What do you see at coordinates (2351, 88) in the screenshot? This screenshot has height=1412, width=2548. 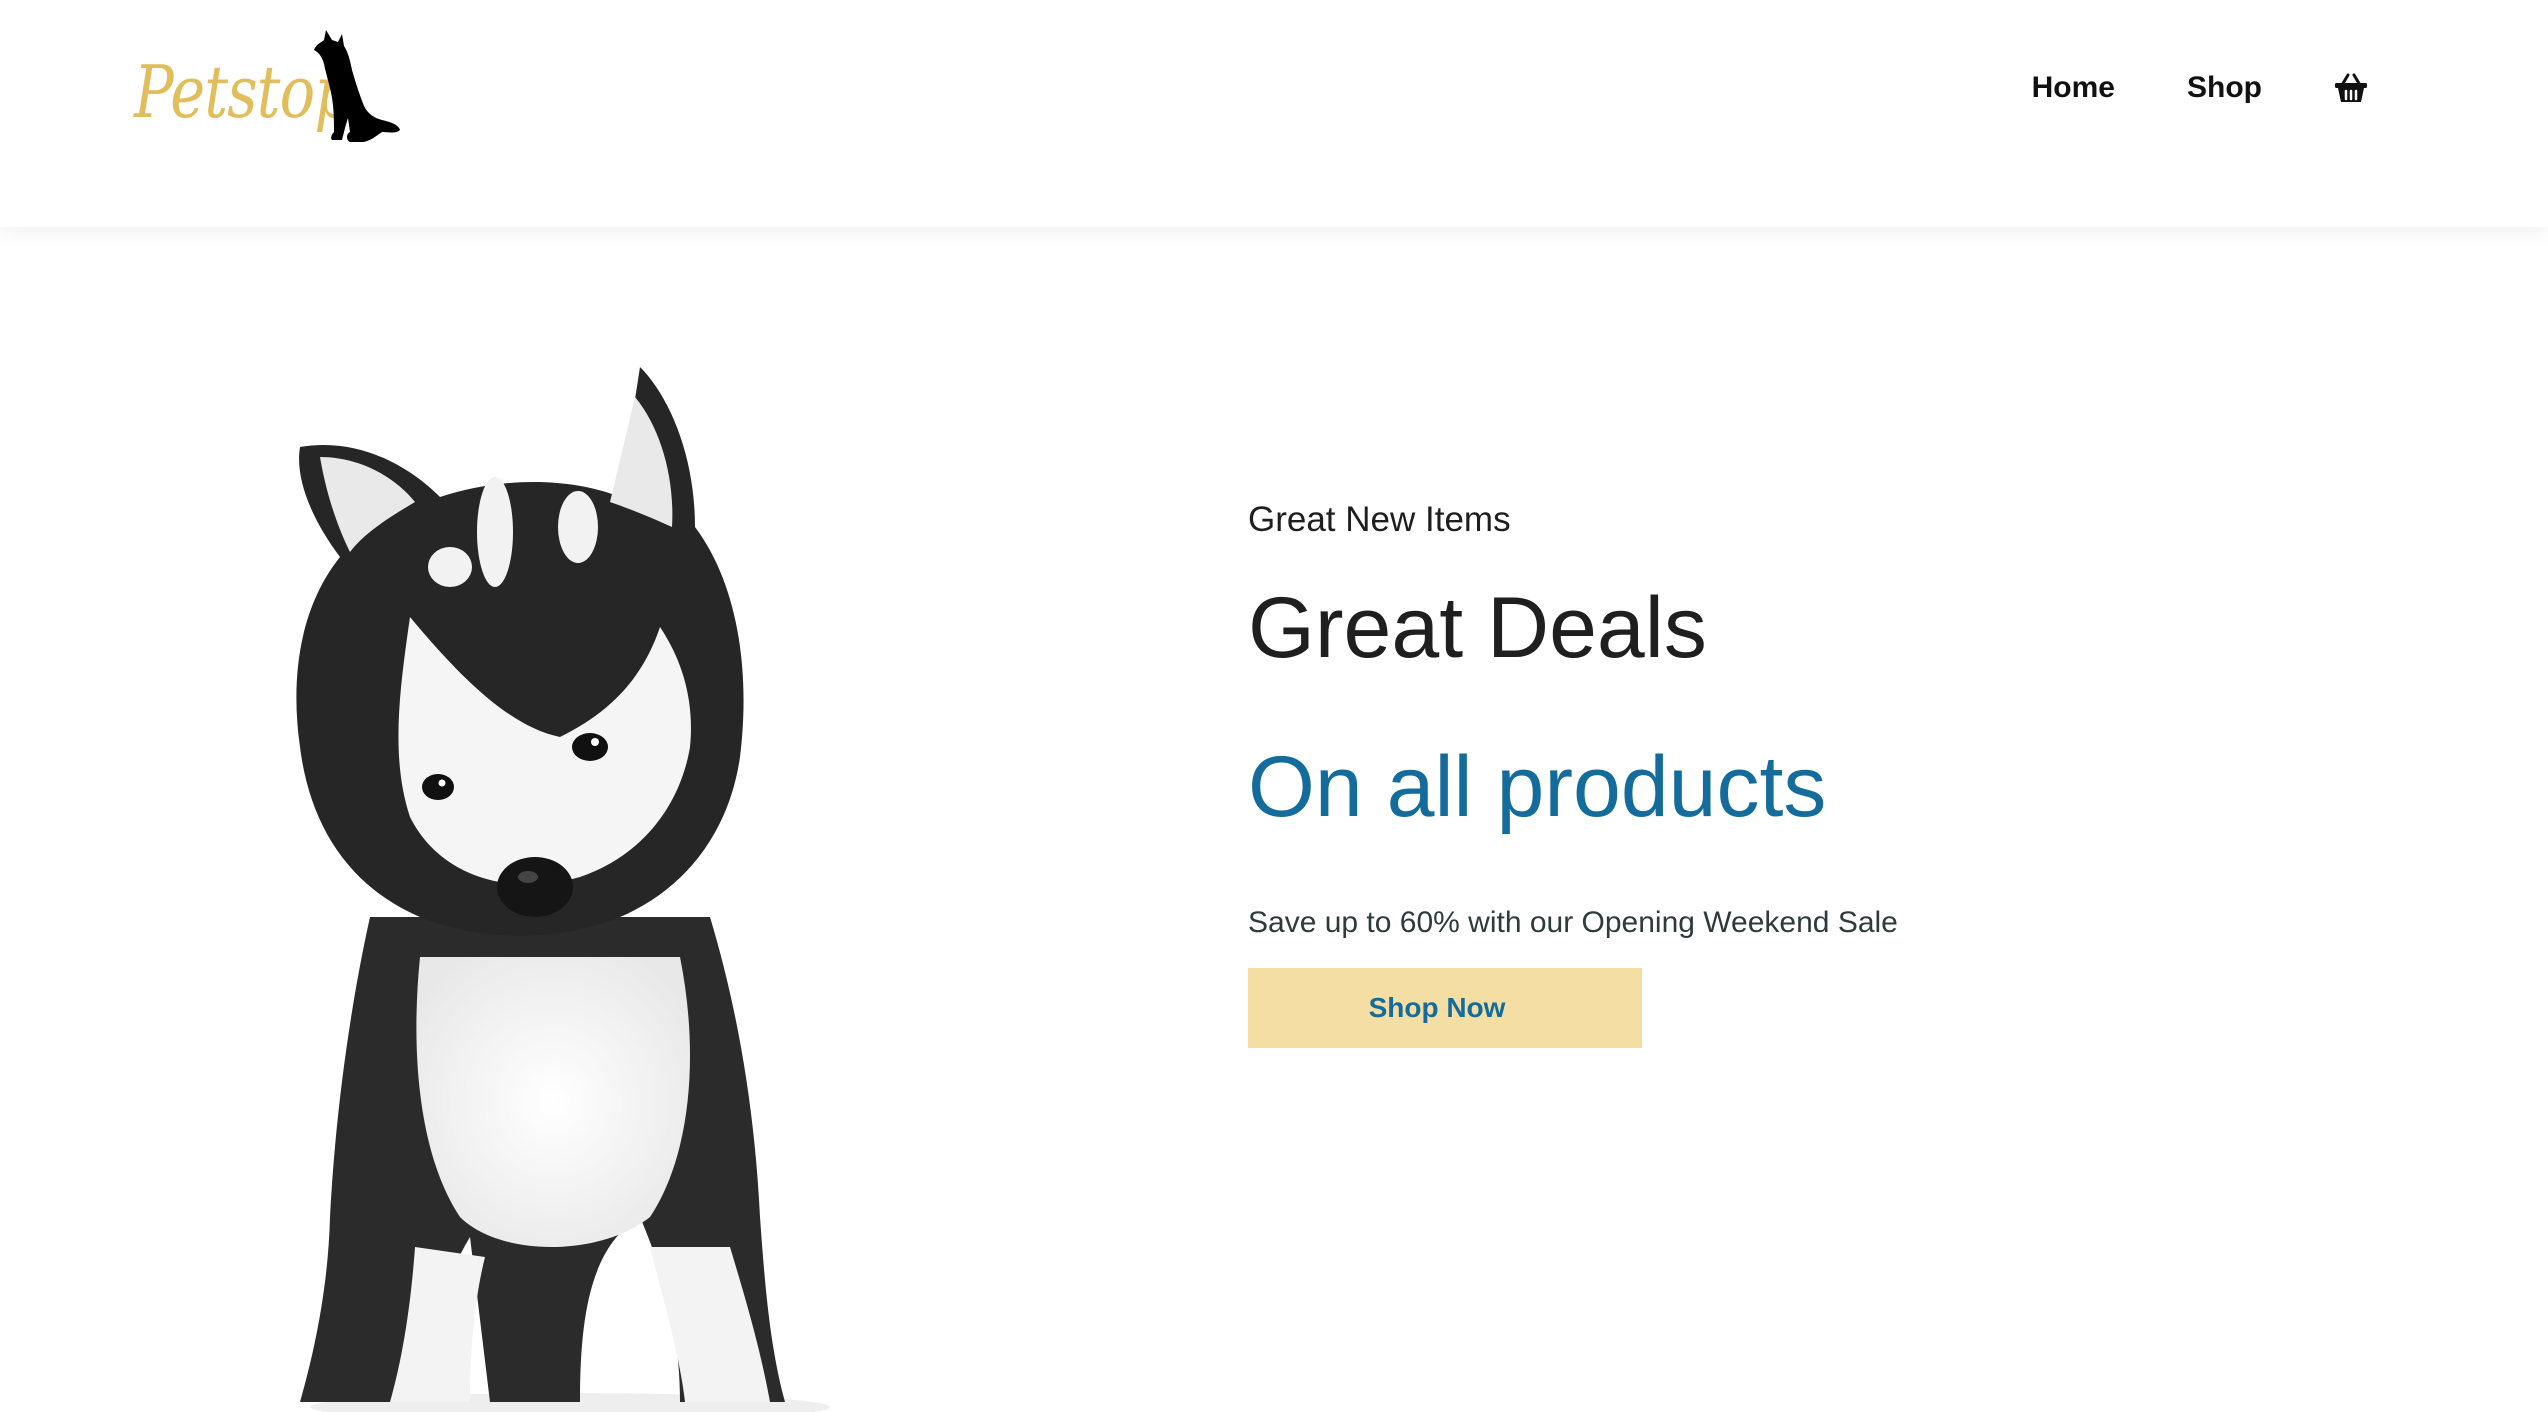 I see `shopping-basket-icon` at bounding box center [2351, 88].